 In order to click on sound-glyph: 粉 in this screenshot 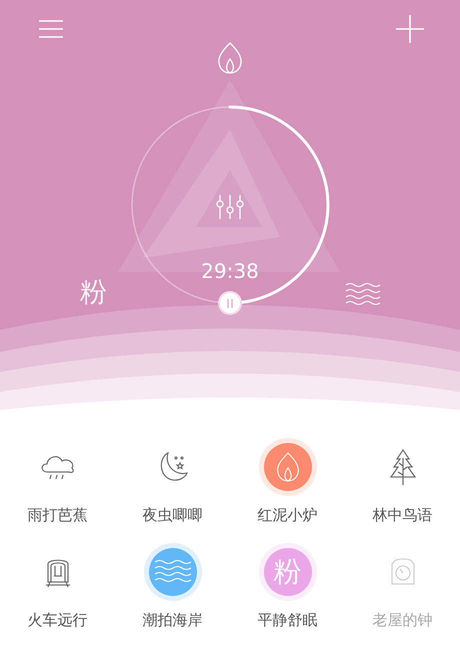, I will do `click(288, 572)`.